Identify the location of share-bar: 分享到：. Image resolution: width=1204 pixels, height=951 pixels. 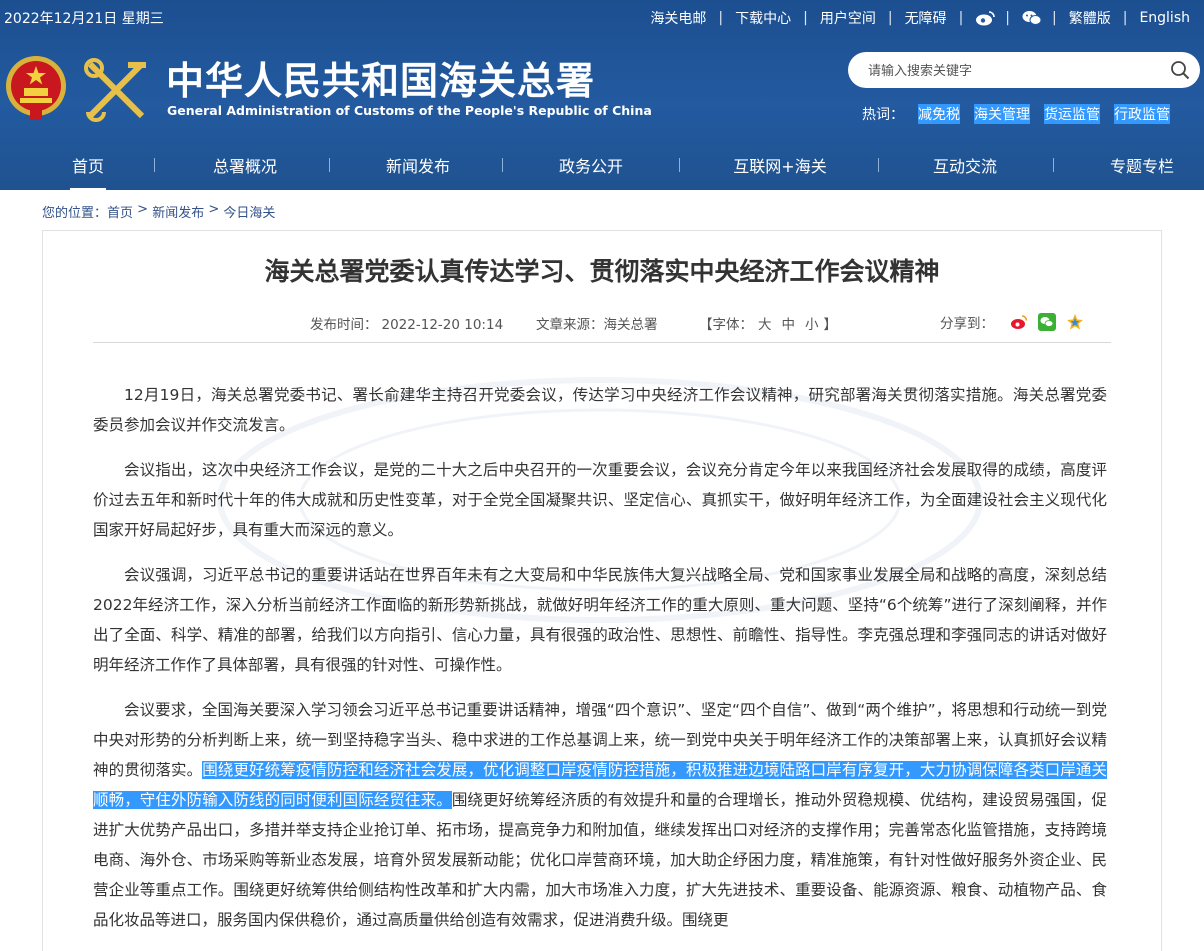
(1012, 322).